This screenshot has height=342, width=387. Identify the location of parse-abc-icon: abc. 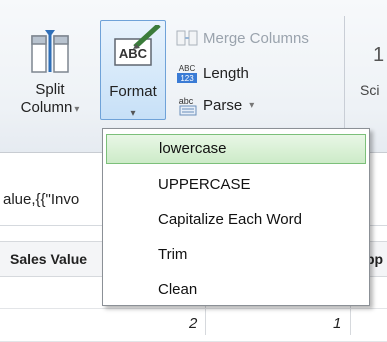
(188, 106).